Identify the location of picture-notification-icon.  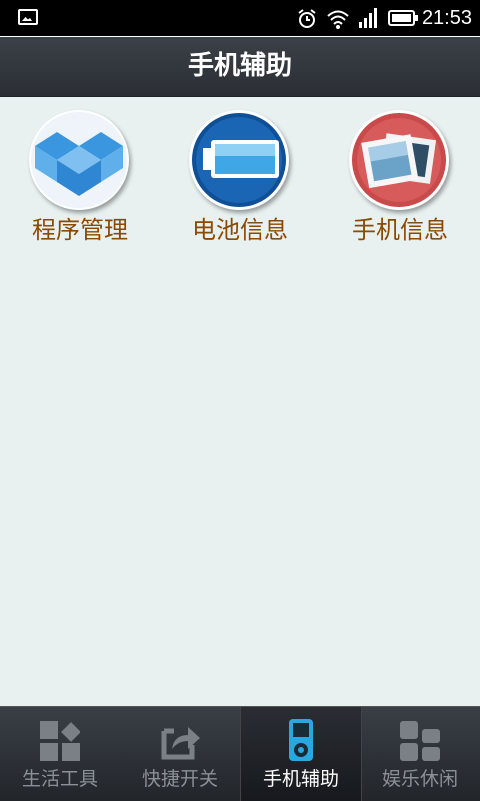
(28, 17).